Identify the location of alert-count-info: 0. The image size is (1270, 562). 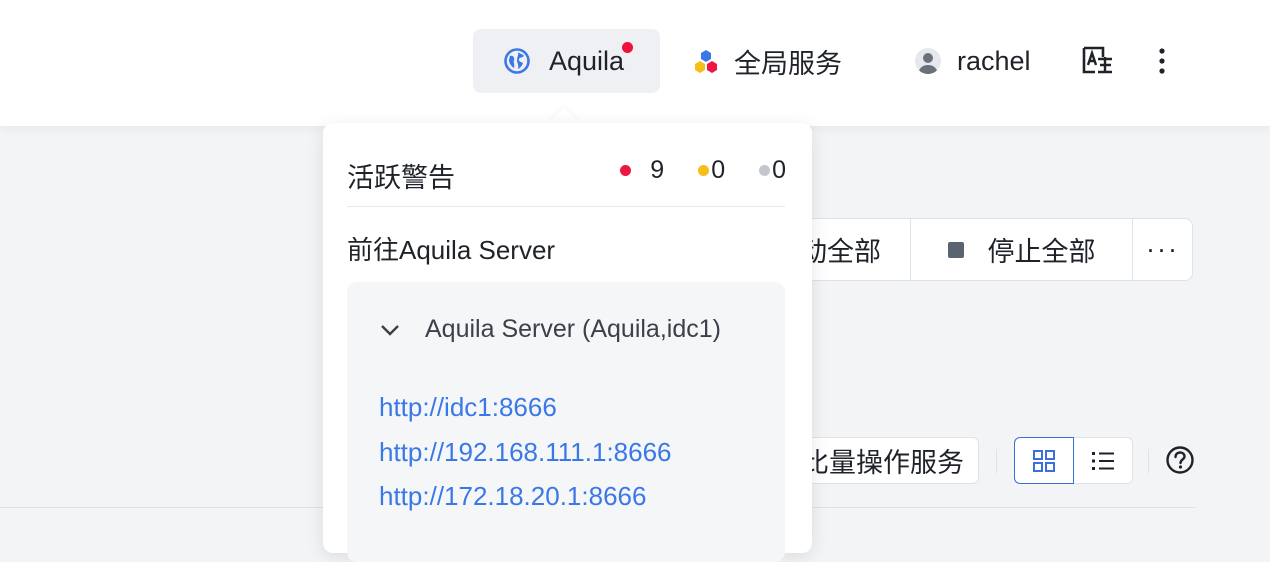
(772, 170).